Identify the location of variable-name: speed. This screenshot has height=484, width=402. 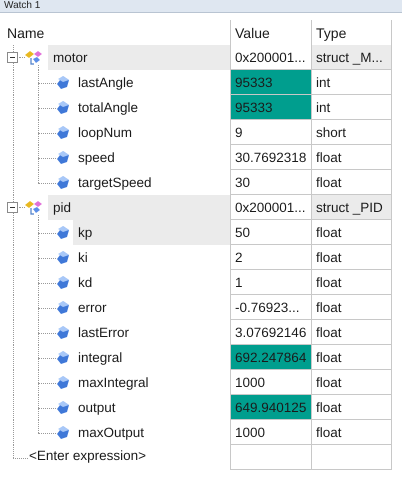
(151, 157).